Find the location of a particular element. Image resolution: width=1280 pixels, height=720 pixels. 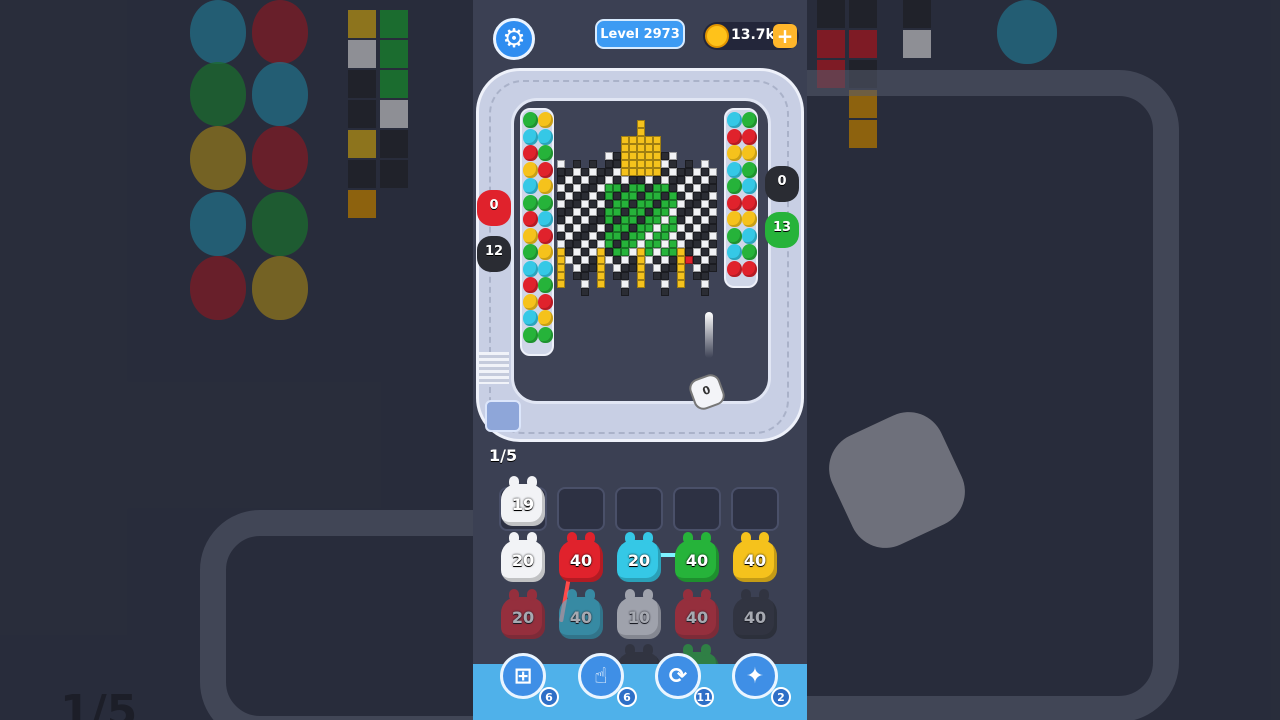

coin-amount: 13.7k is located at coordinates (753, 35).